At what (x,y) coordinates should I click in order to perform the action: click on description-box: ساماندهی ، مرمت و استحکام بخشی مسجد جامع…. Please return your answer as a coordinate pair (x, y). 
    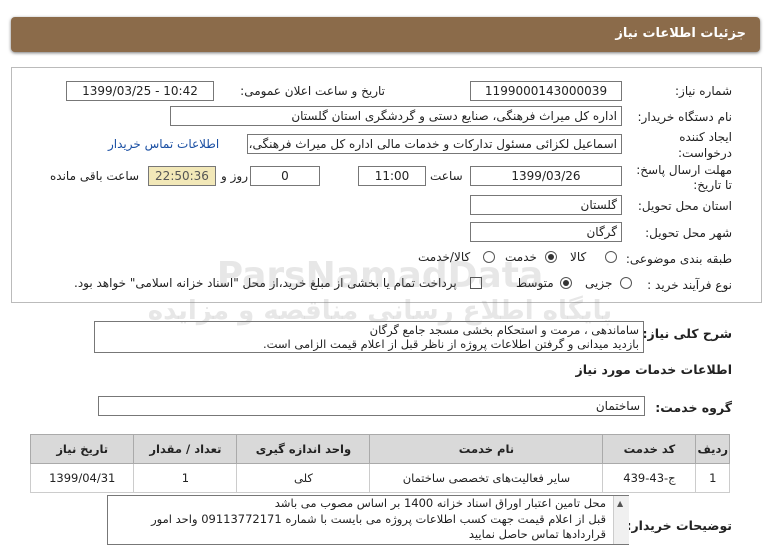
    Looking at the image, I should click on (369, 337).